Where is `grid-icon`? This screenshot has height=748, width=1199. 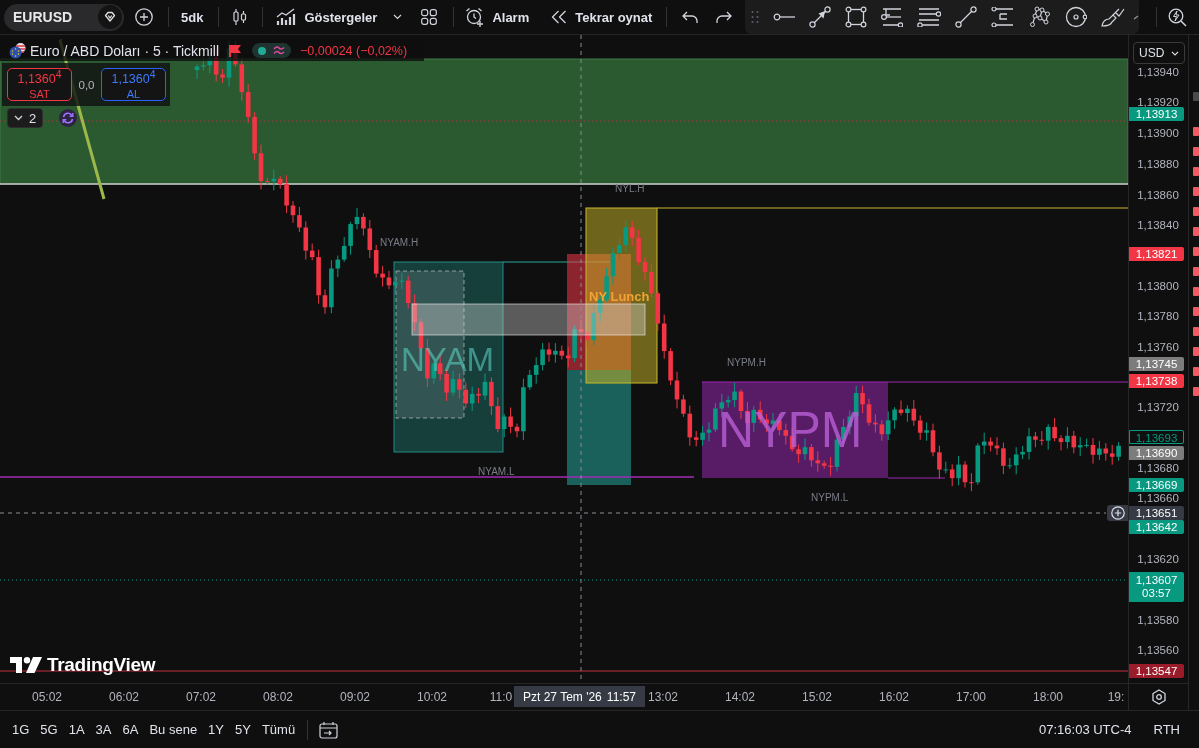 grid-icon is located at coordinates (429, 17).